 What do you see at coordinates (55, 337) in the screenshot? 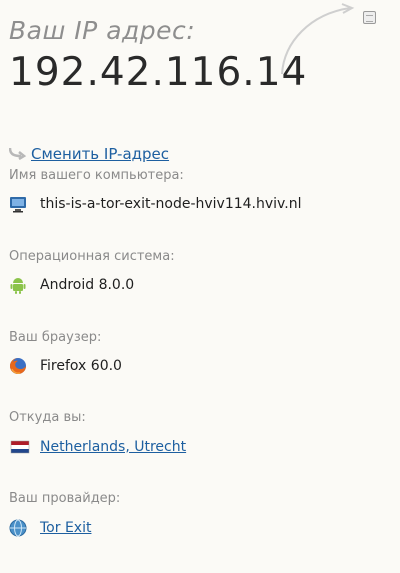
I see `browser-label: Ваш браузер:` at bounding box center [55, 337].